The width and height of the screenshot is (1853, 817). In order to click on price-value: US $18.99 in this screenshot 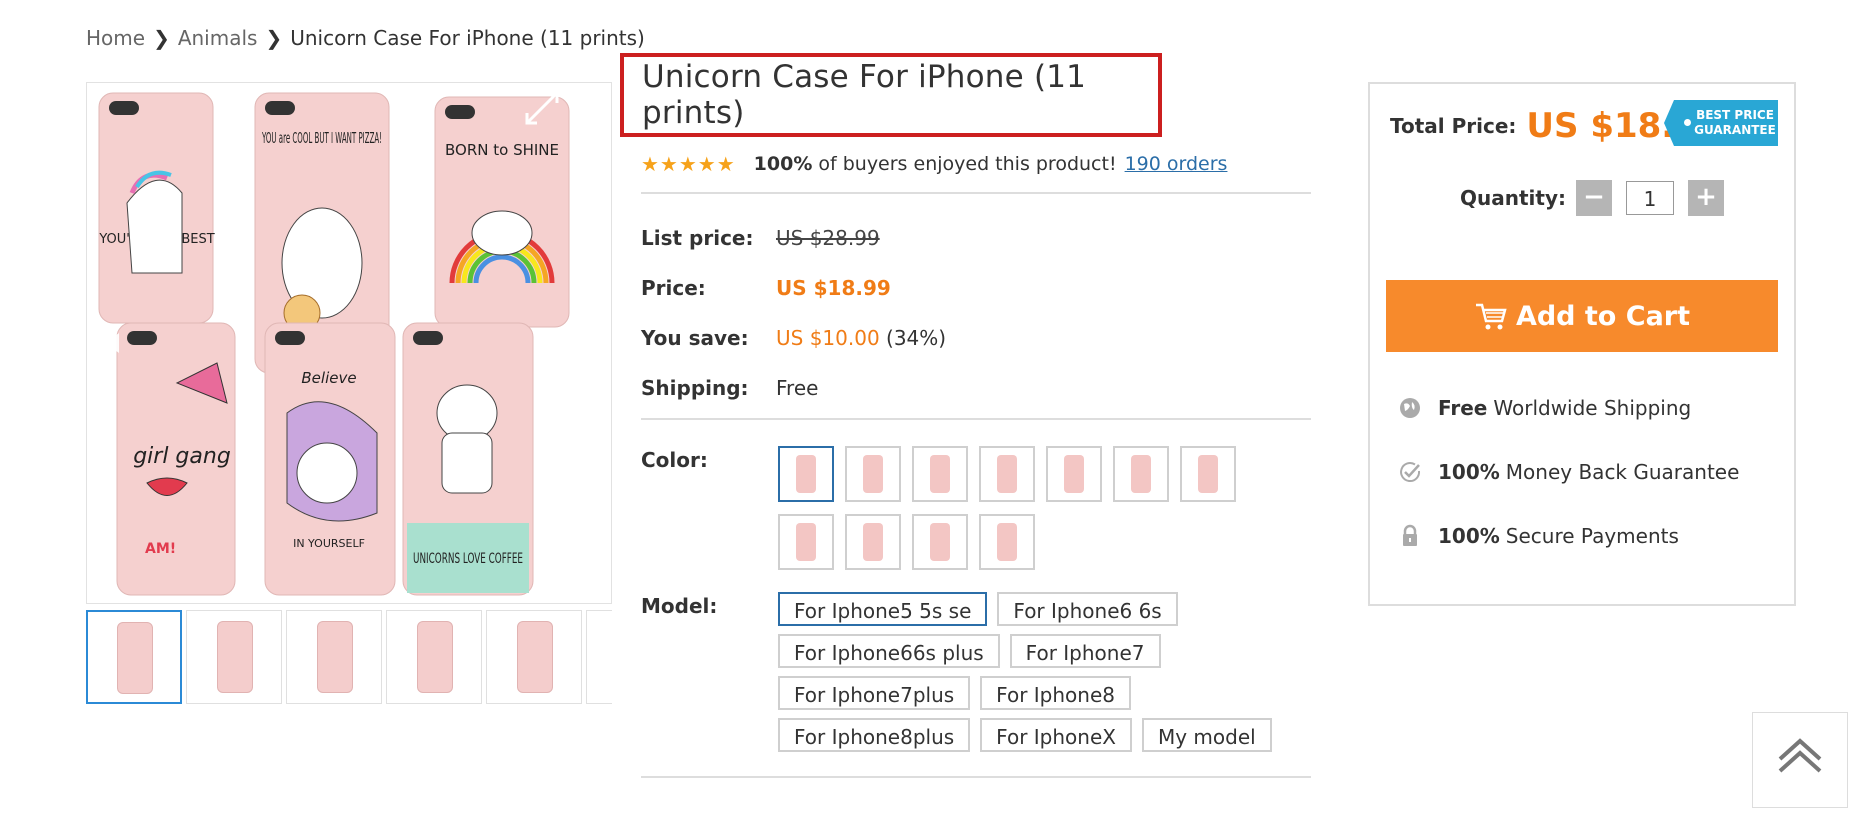, I will do `click(833, 288)`.